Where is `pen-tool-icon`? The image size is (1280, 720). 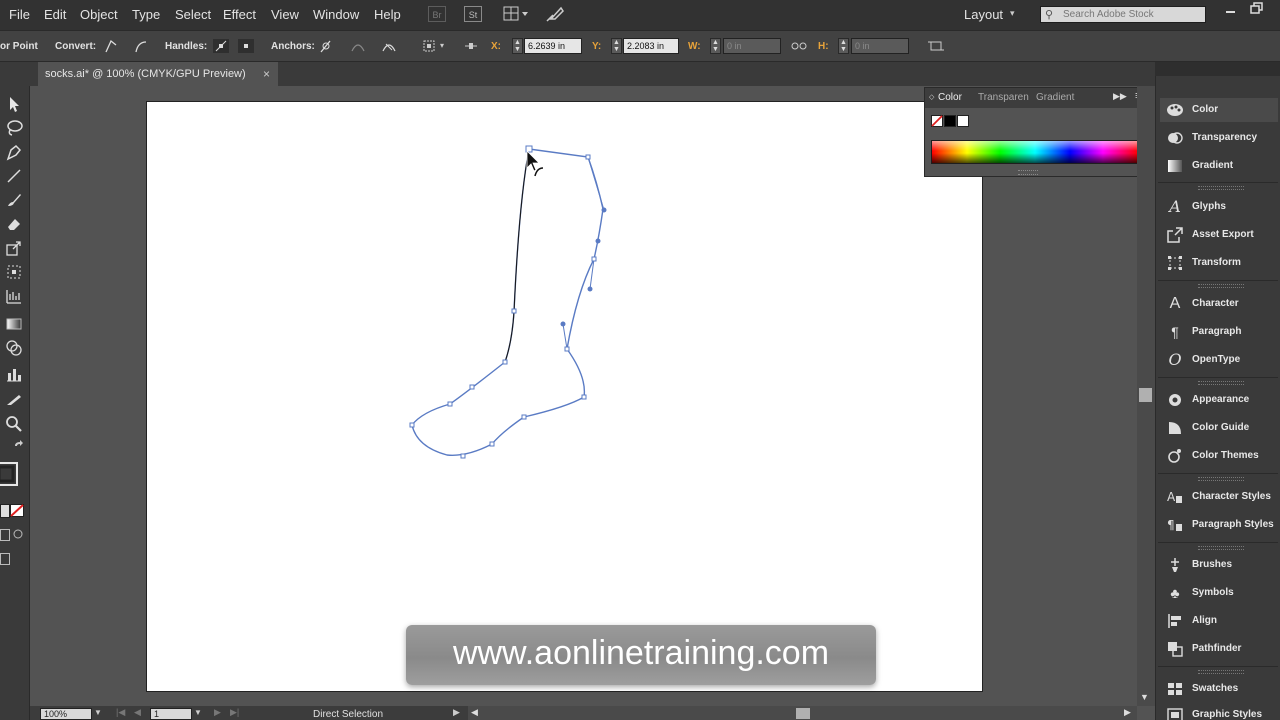 pen-tool-icon is located at coordinates (14, 152).